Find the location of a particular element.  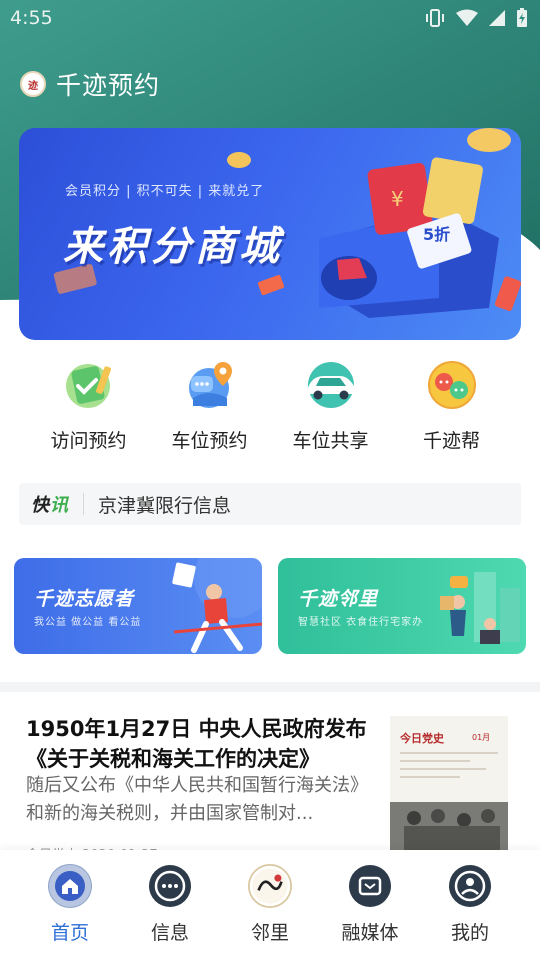

parking-reservation-icon is located at coordinates (210, 385).